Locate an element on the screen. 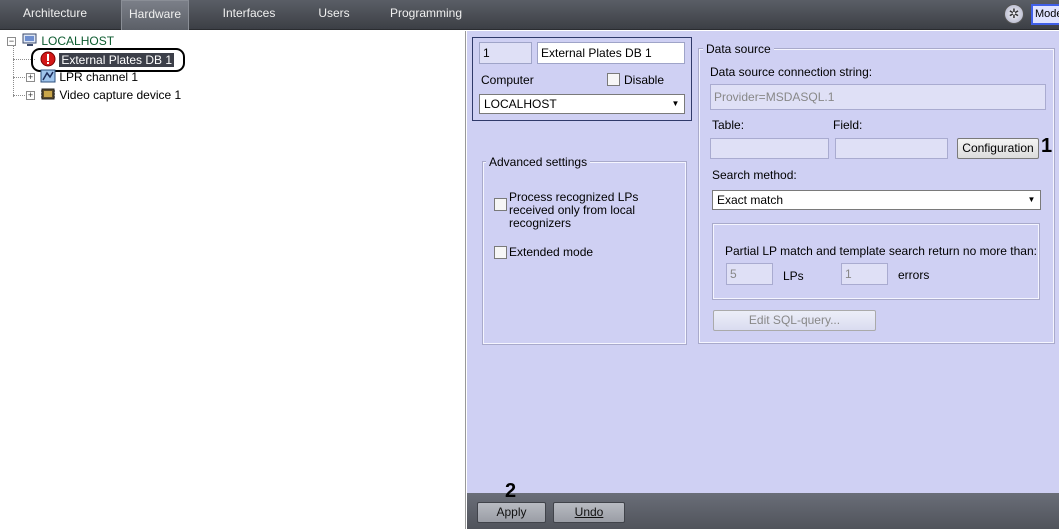 The width and height of the screenshot is (1059, 529). object-id-field: 1 is located at coordinates (505, 53).